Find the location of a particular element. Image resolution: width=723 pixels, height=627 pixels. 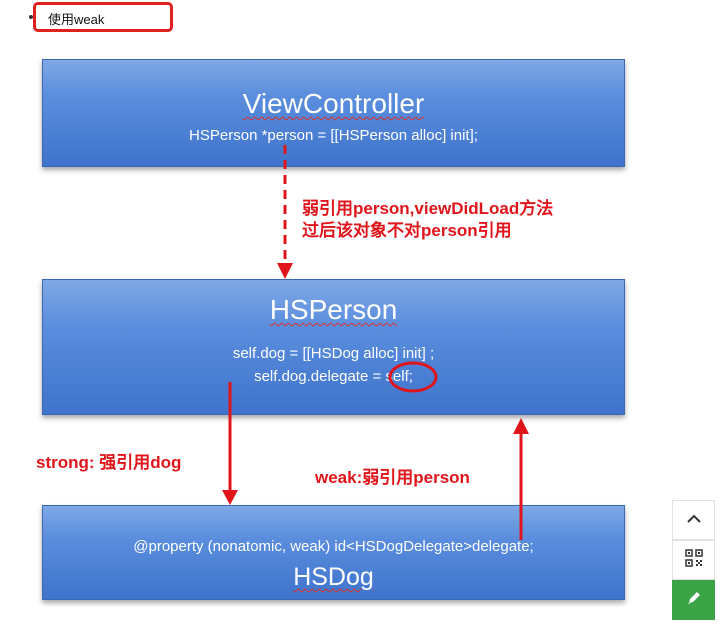

weak-reference-note: 弱引用person,viewDidLoad方法 过后该对象不对person引用 is located at coordinates (427, 220).